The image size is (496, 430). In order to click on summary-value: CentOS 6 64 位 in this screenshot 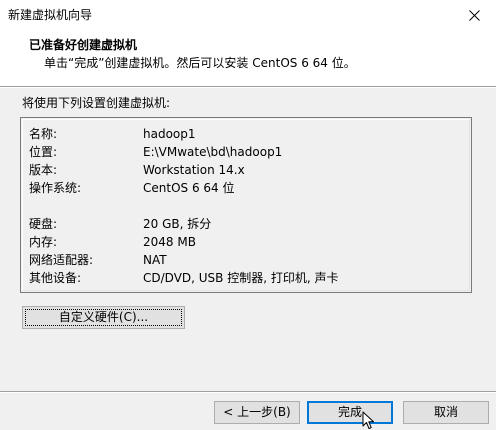, I will do `click(189, 188)`.